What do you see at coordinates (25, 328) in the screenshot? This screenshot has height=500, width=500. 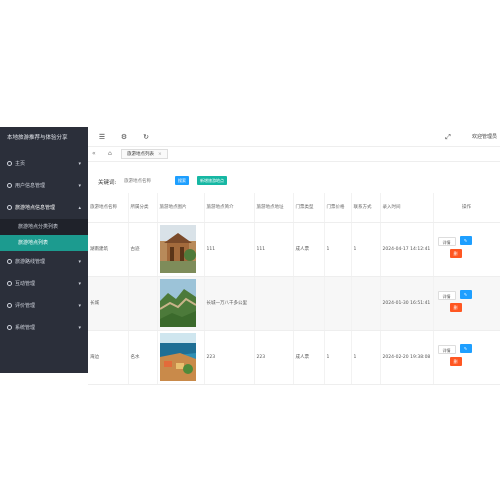 I see `sidebar-item-label: 系统管理` at bounding box center [25, 328].